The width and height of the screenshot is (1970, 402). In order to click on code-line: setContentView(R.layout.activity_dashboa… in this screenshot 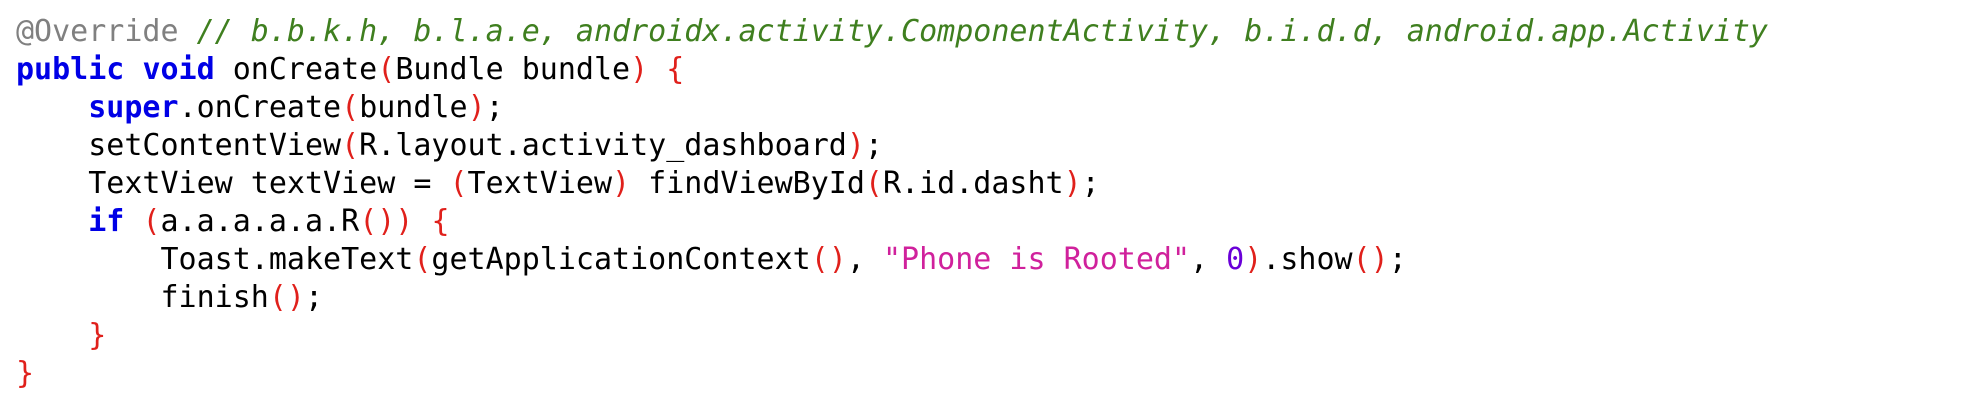, I will do `click(892, 146)`.